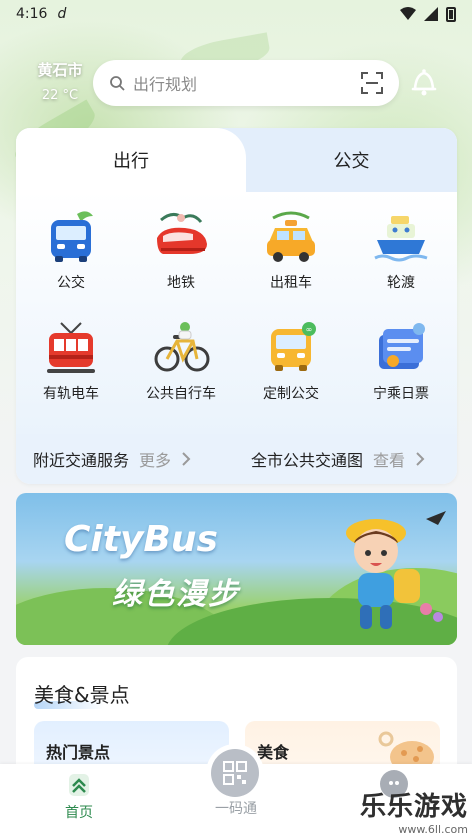  I want to click on city-name: 黄石市, so click(60, 70).